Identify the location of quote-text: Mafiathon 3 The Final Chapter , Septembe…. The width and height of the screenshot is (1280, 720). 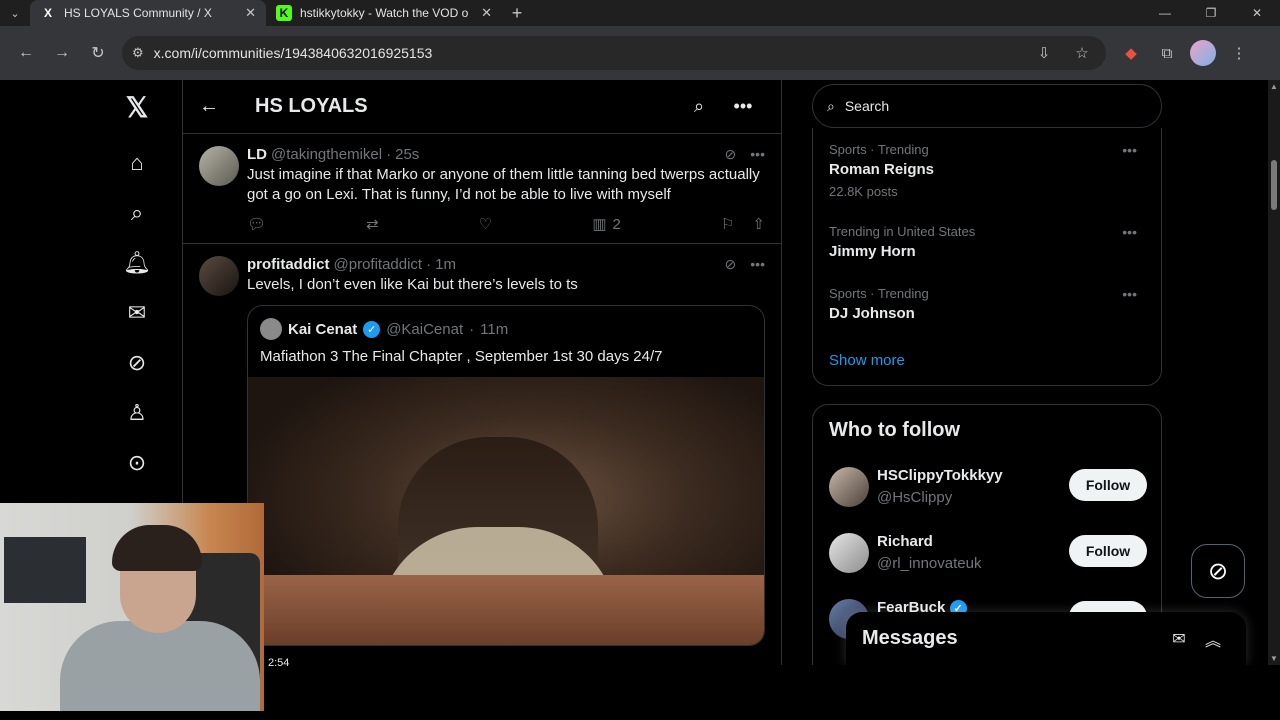
(461, 356).